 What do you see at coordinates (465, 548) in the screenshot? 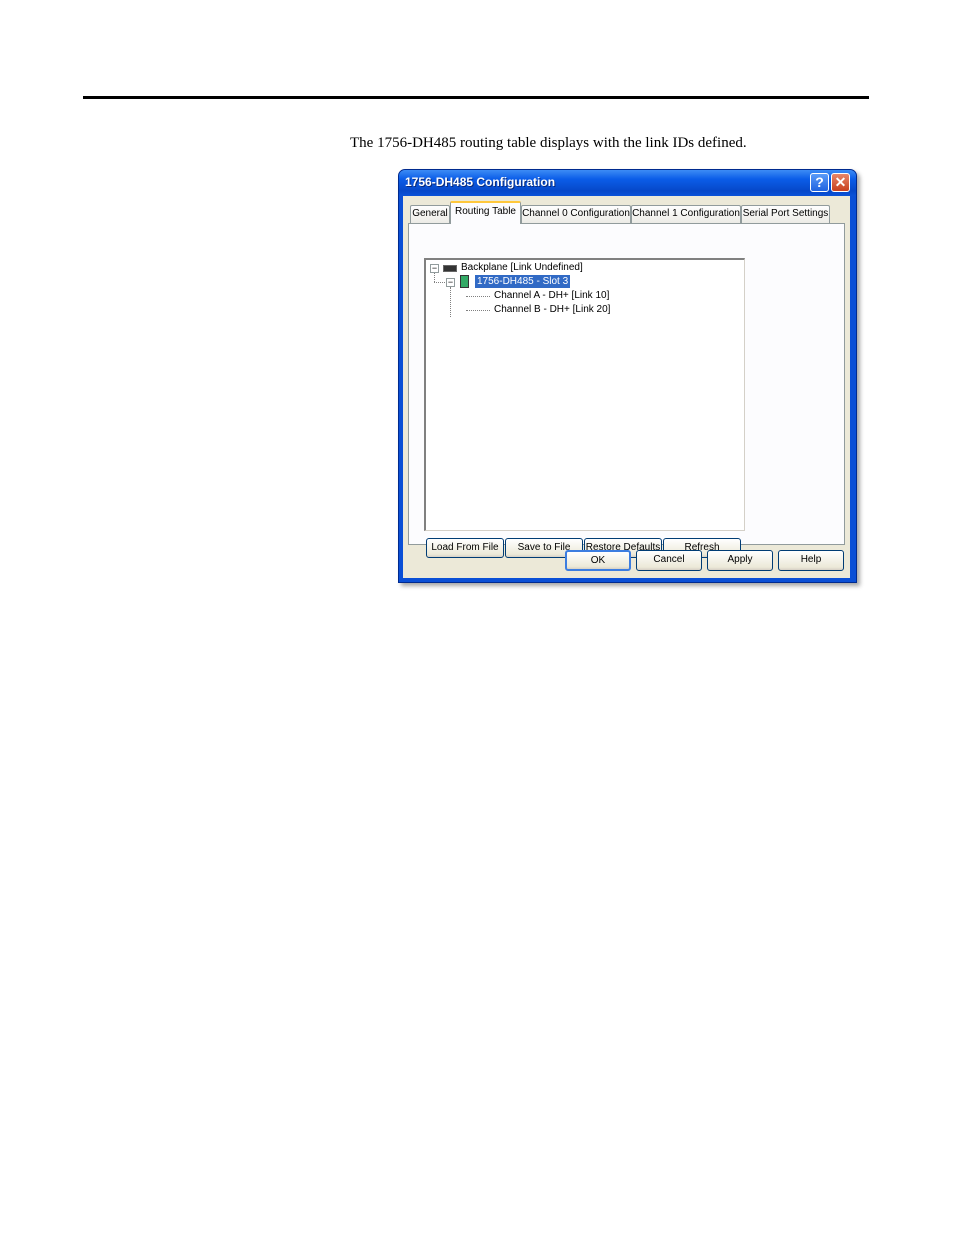
I see `load-from-file-button: Load From File` at bounding box center [465, 548].